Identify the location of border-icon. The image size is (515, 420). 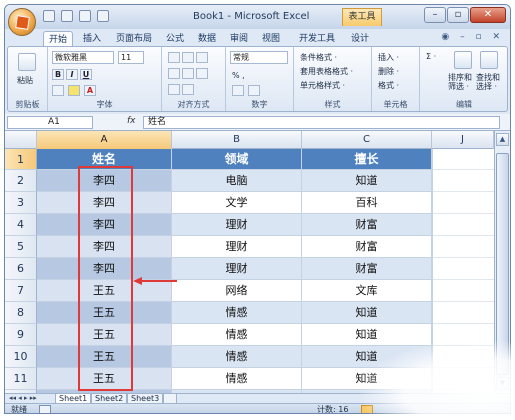
(58, 90).